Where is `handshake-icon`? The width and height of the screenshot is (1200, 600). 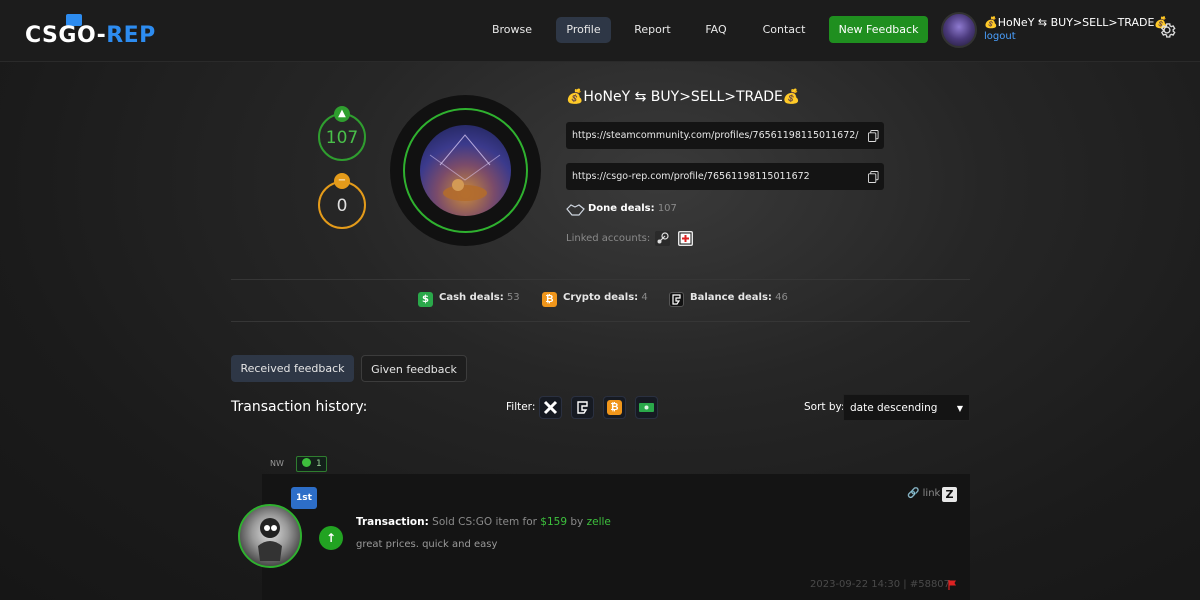 handshake-icon is located at coordinates (575, 210).